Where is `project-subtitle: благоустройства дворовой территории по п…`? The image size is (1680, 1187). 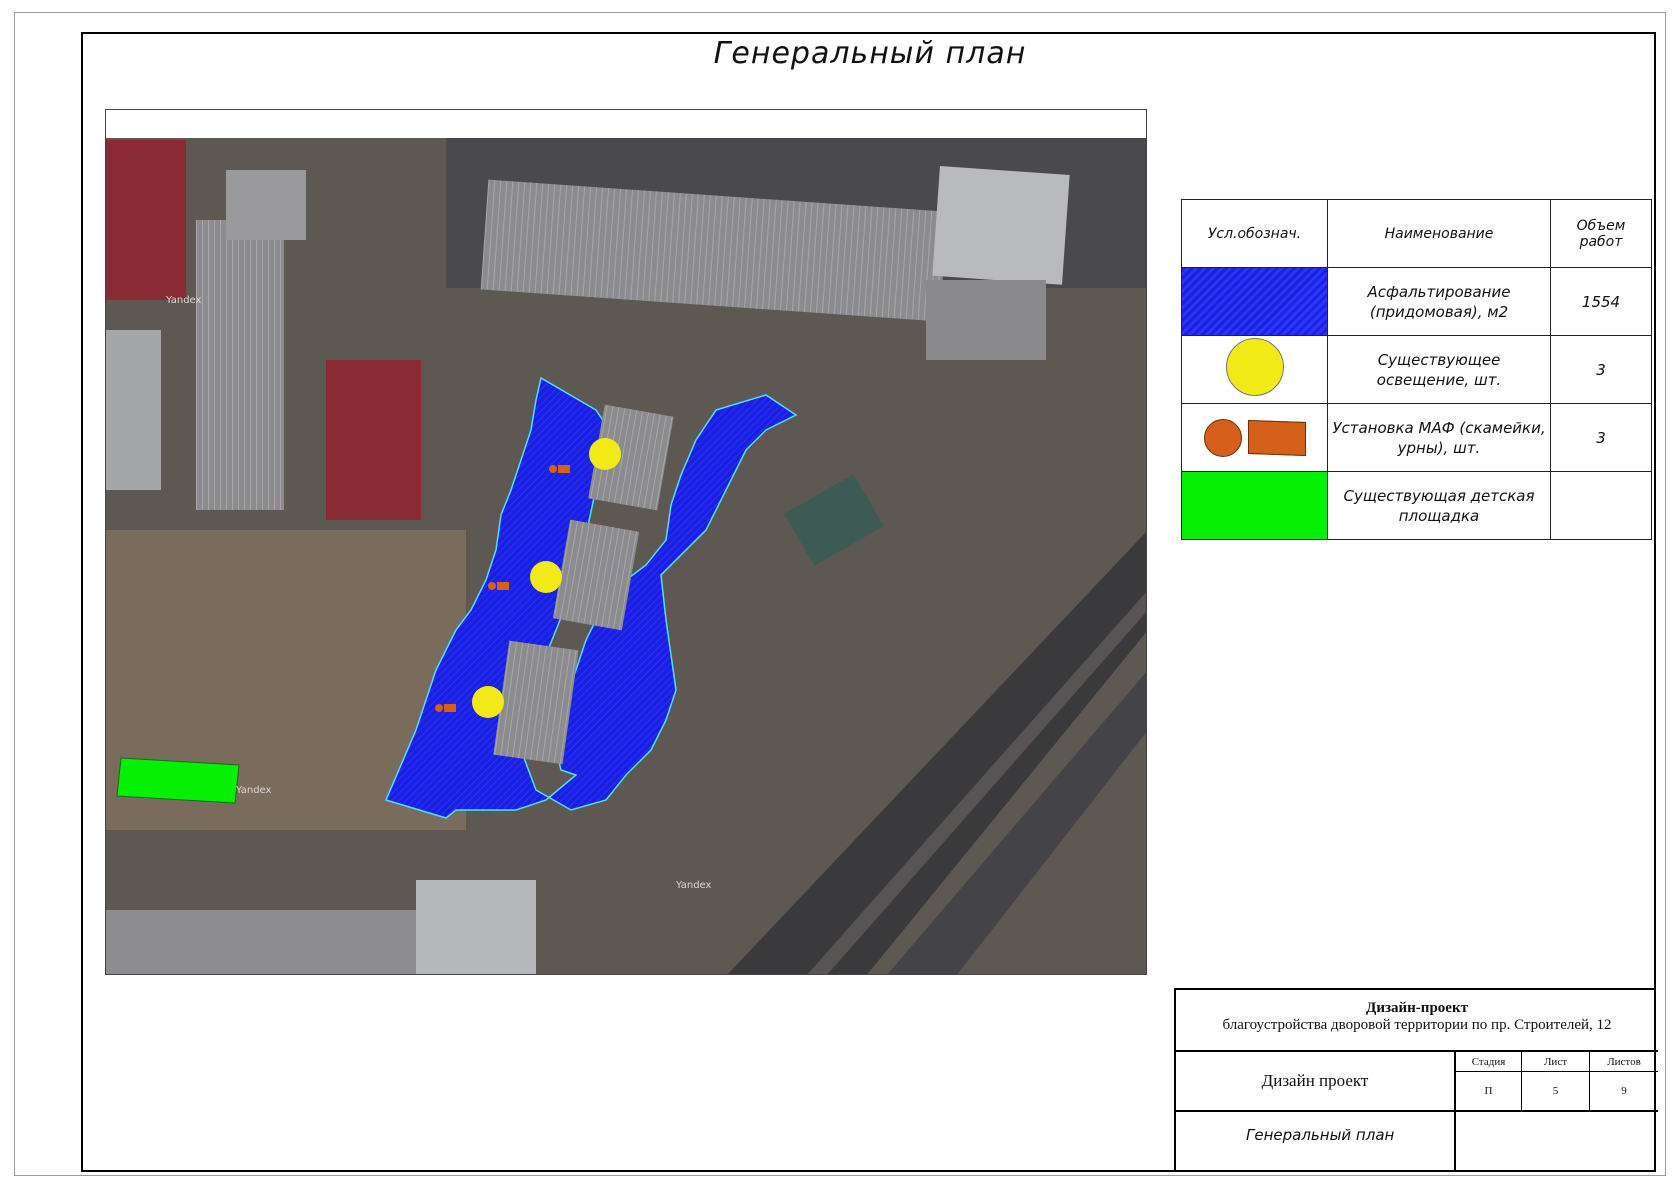 project-subtitle: благоустройства дворовой территории по п… is located at coordinates (1417, 1025).